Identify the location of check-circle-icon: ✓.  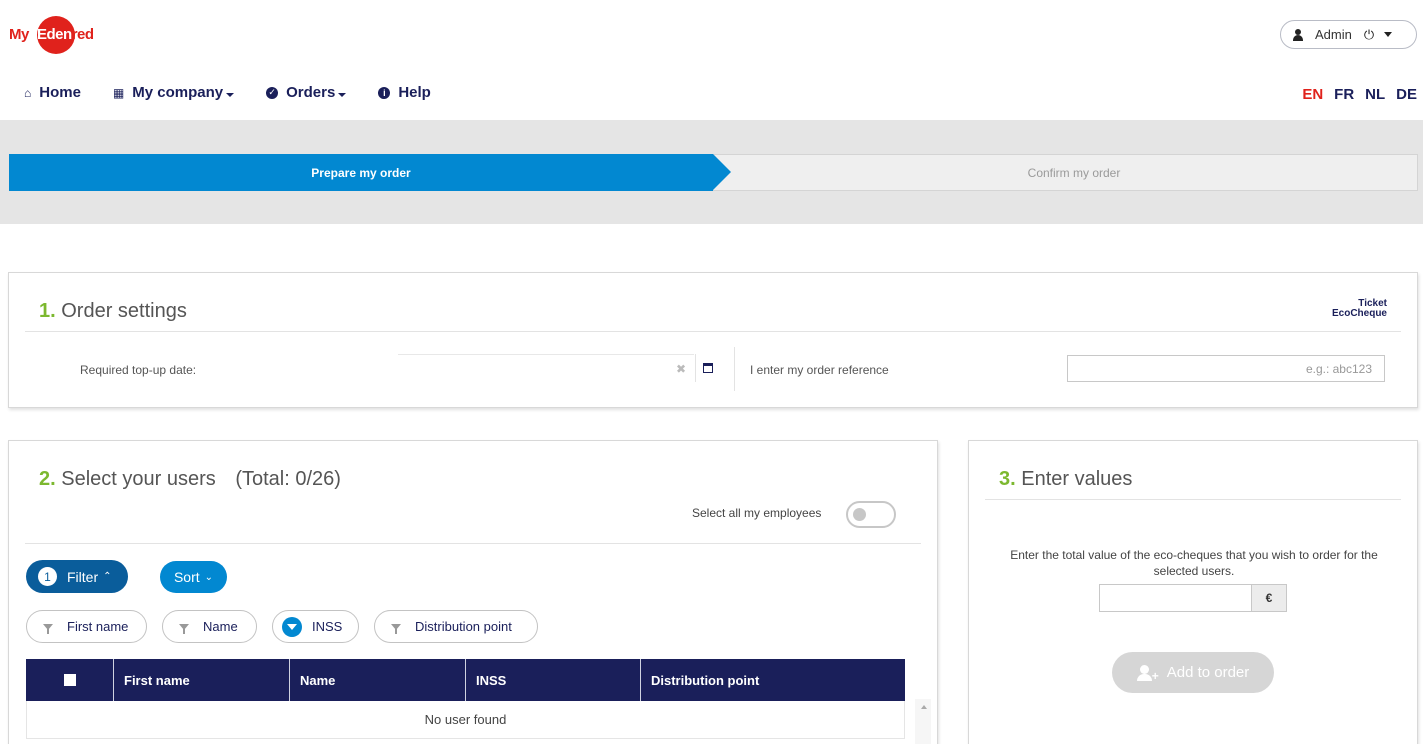
(272, 92).